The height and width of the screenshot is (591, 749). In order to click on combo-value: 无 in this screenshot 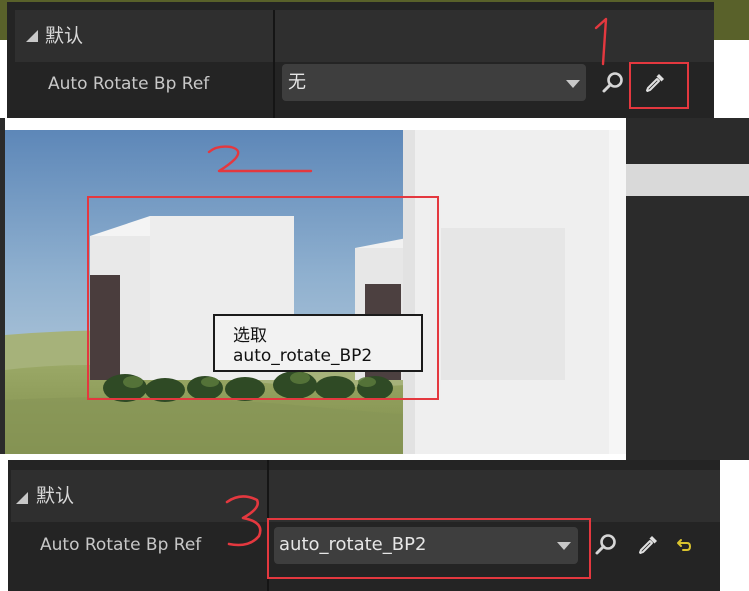, I will do `click(297, 82)`.